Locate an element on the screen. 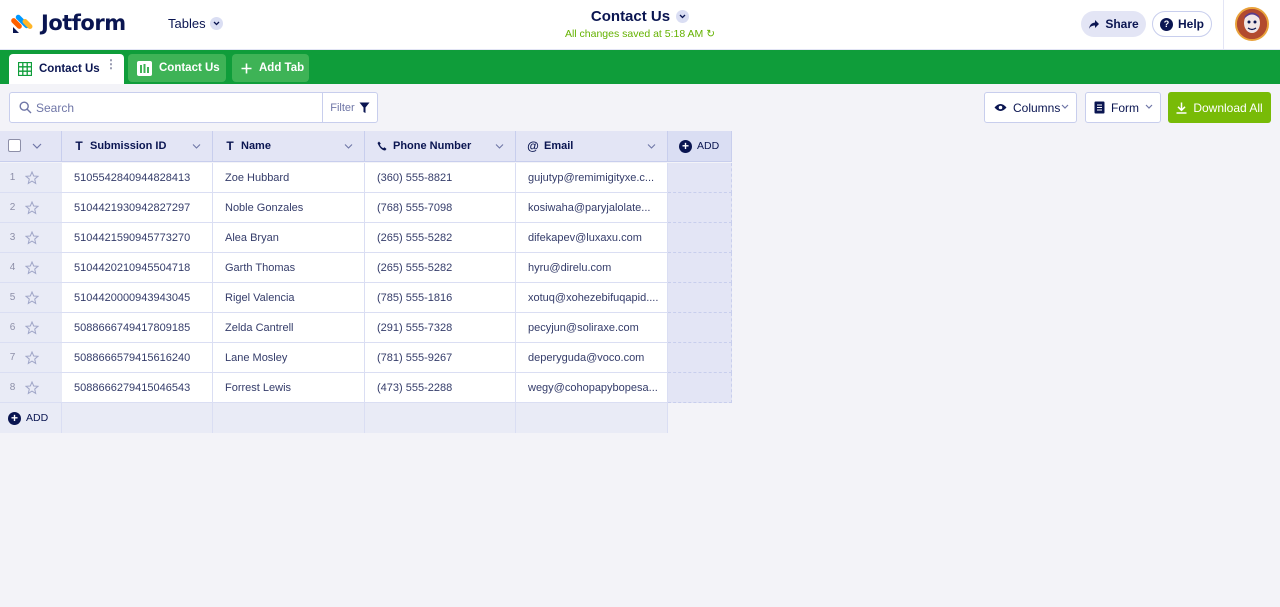 The image size is (1280, 607). add-tab-label: Add Tab is located at coordinates (282, 68).